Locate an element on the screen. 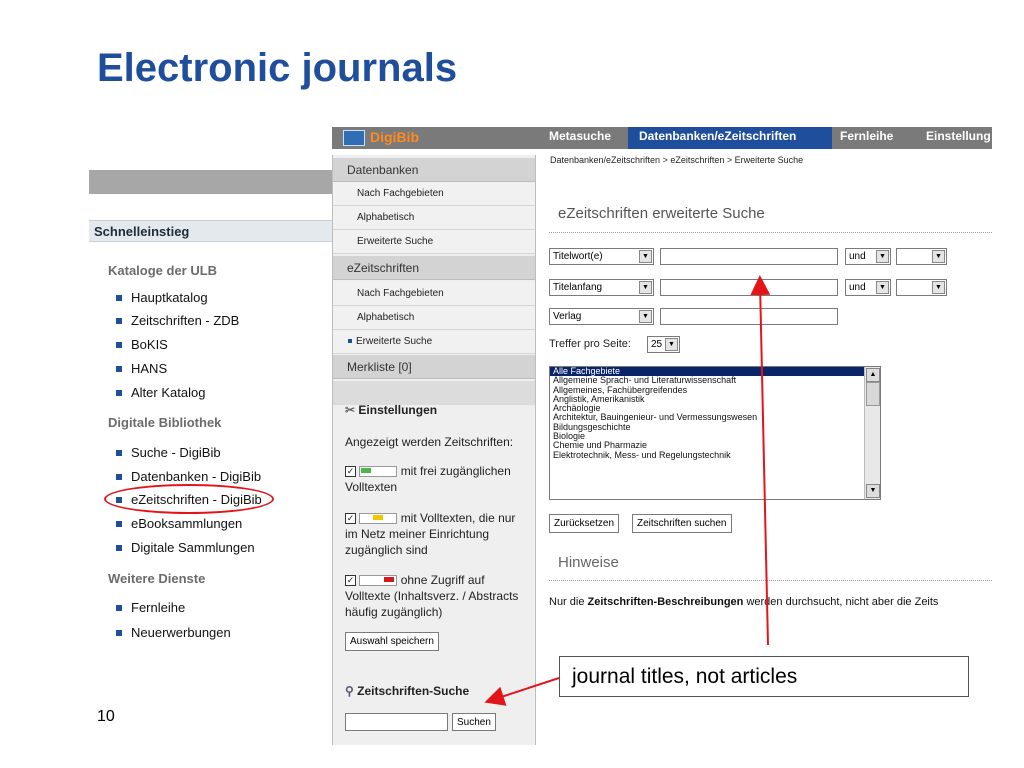 The width and height of the screenshot is (1024, 768). sidebar-item-db-alphabetisch: Alphabetisch is located at coordinates (434, 218).